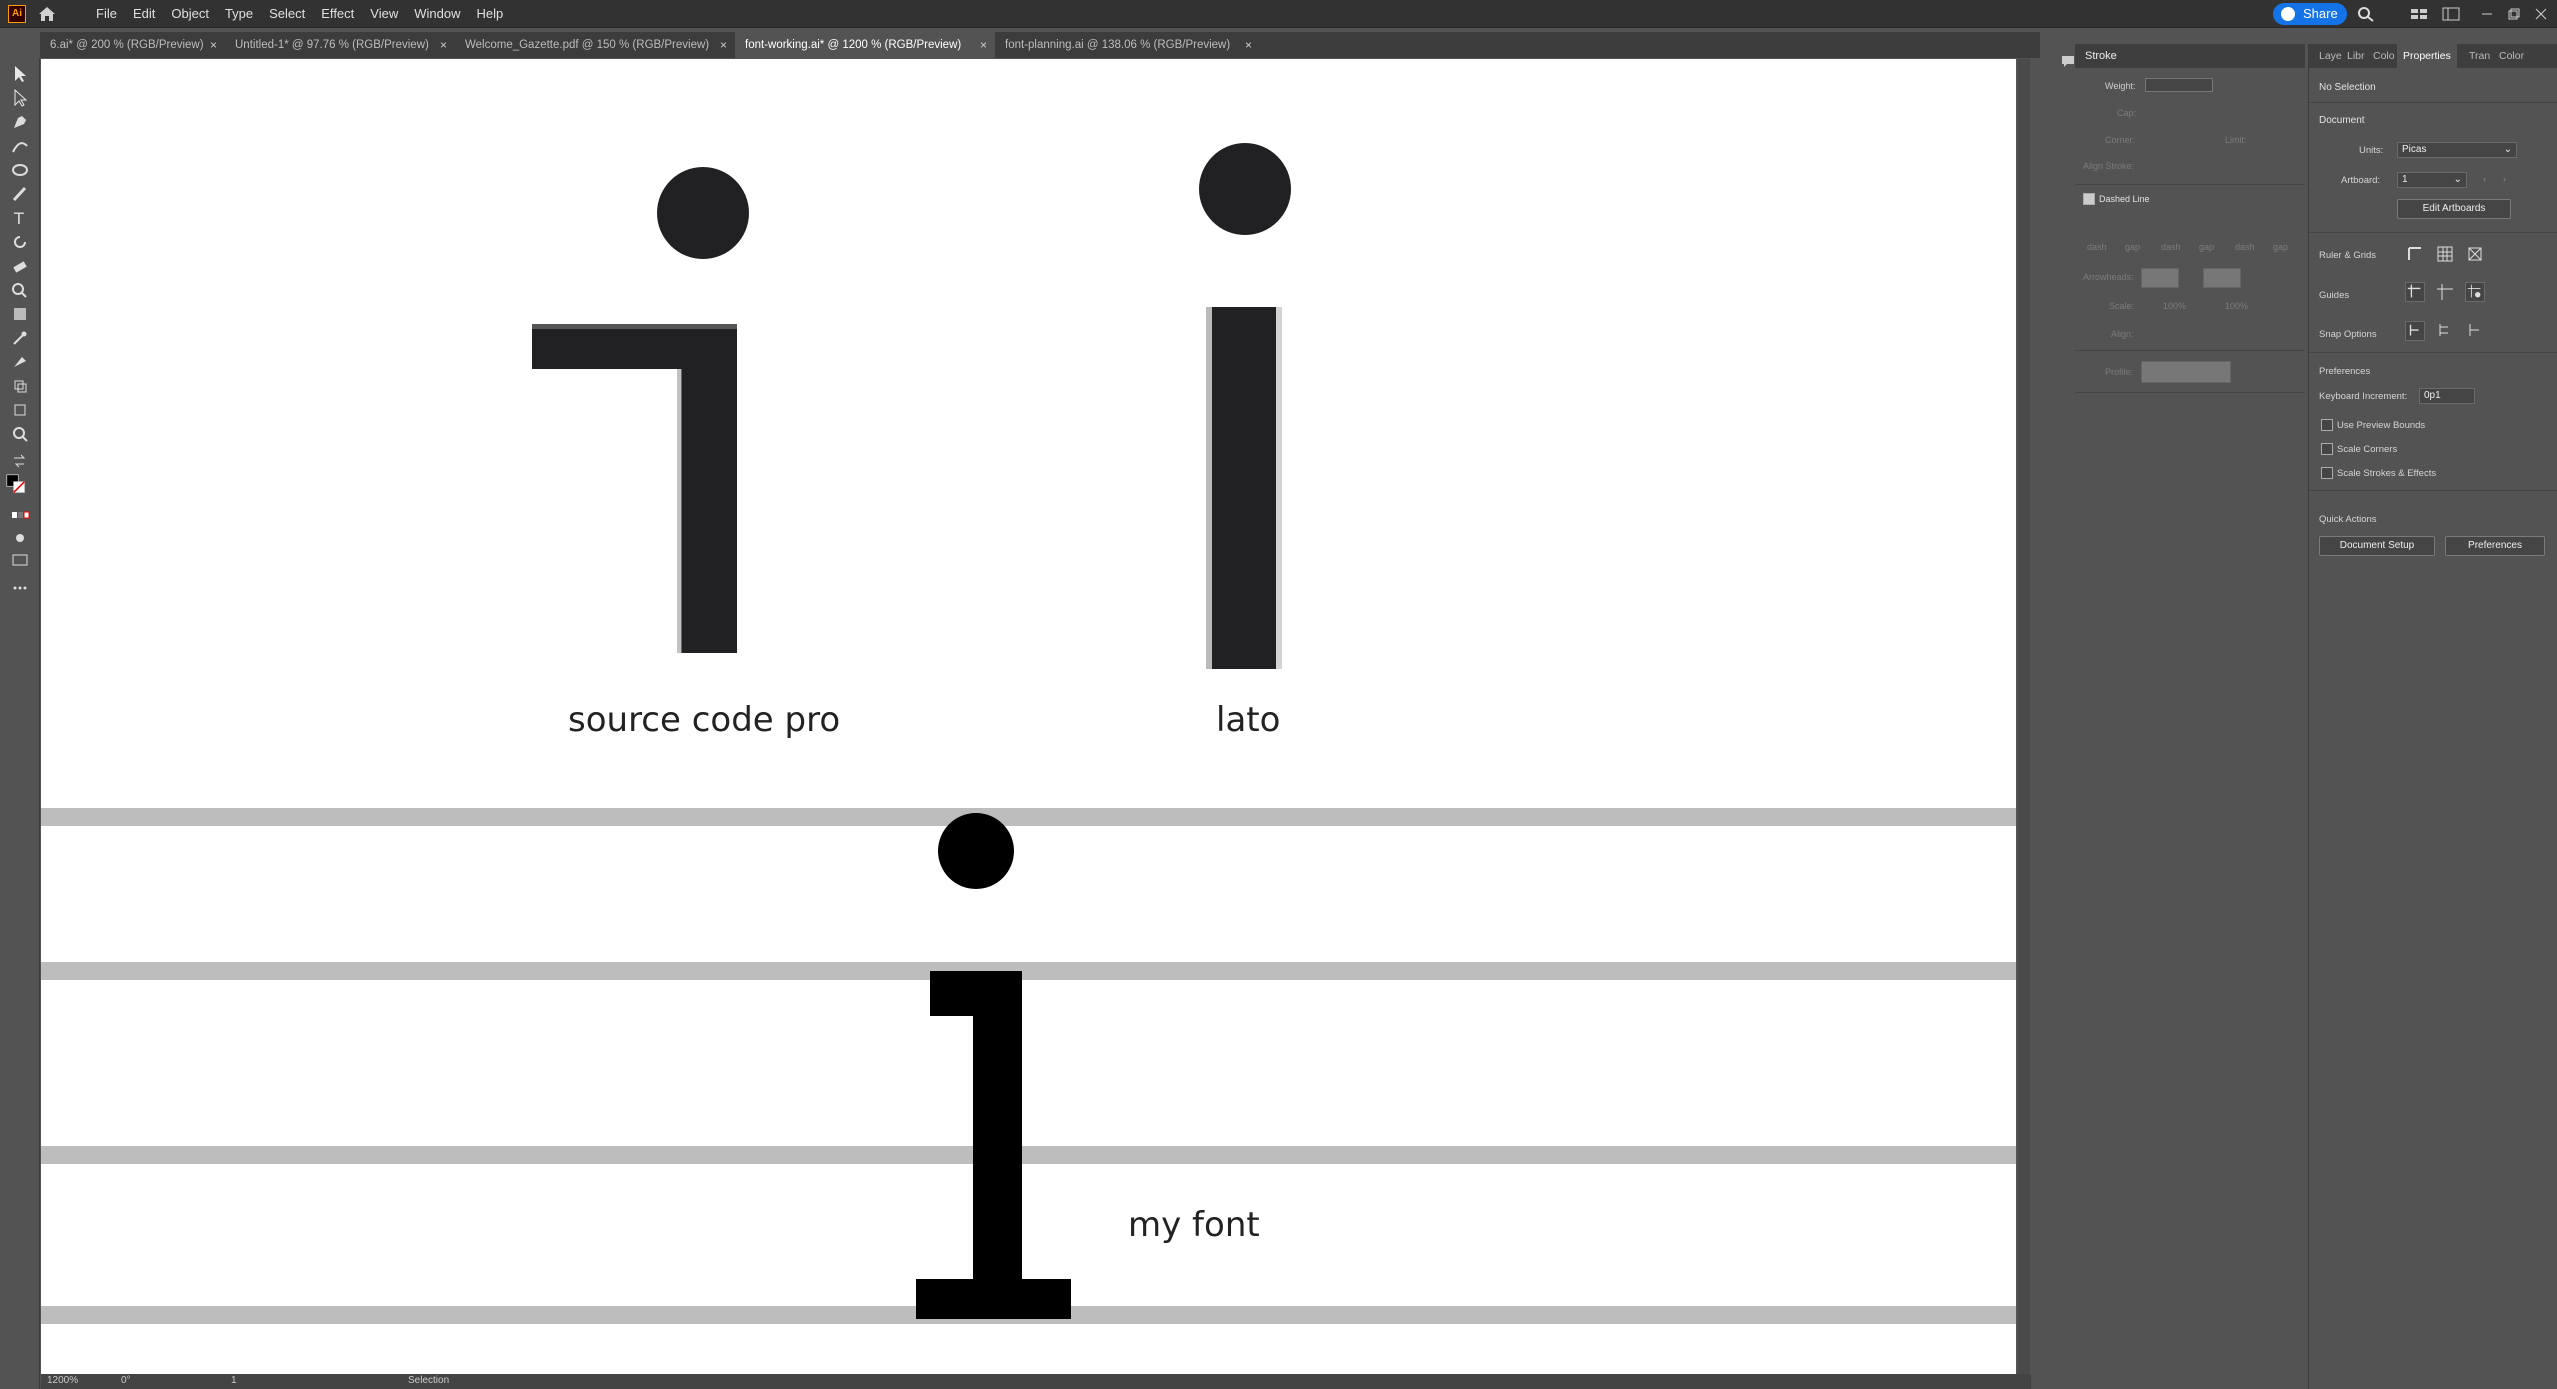 The height and width of the screenshot is (1389, 2557). I want to click on menu-type: Type, so click(239, 14).